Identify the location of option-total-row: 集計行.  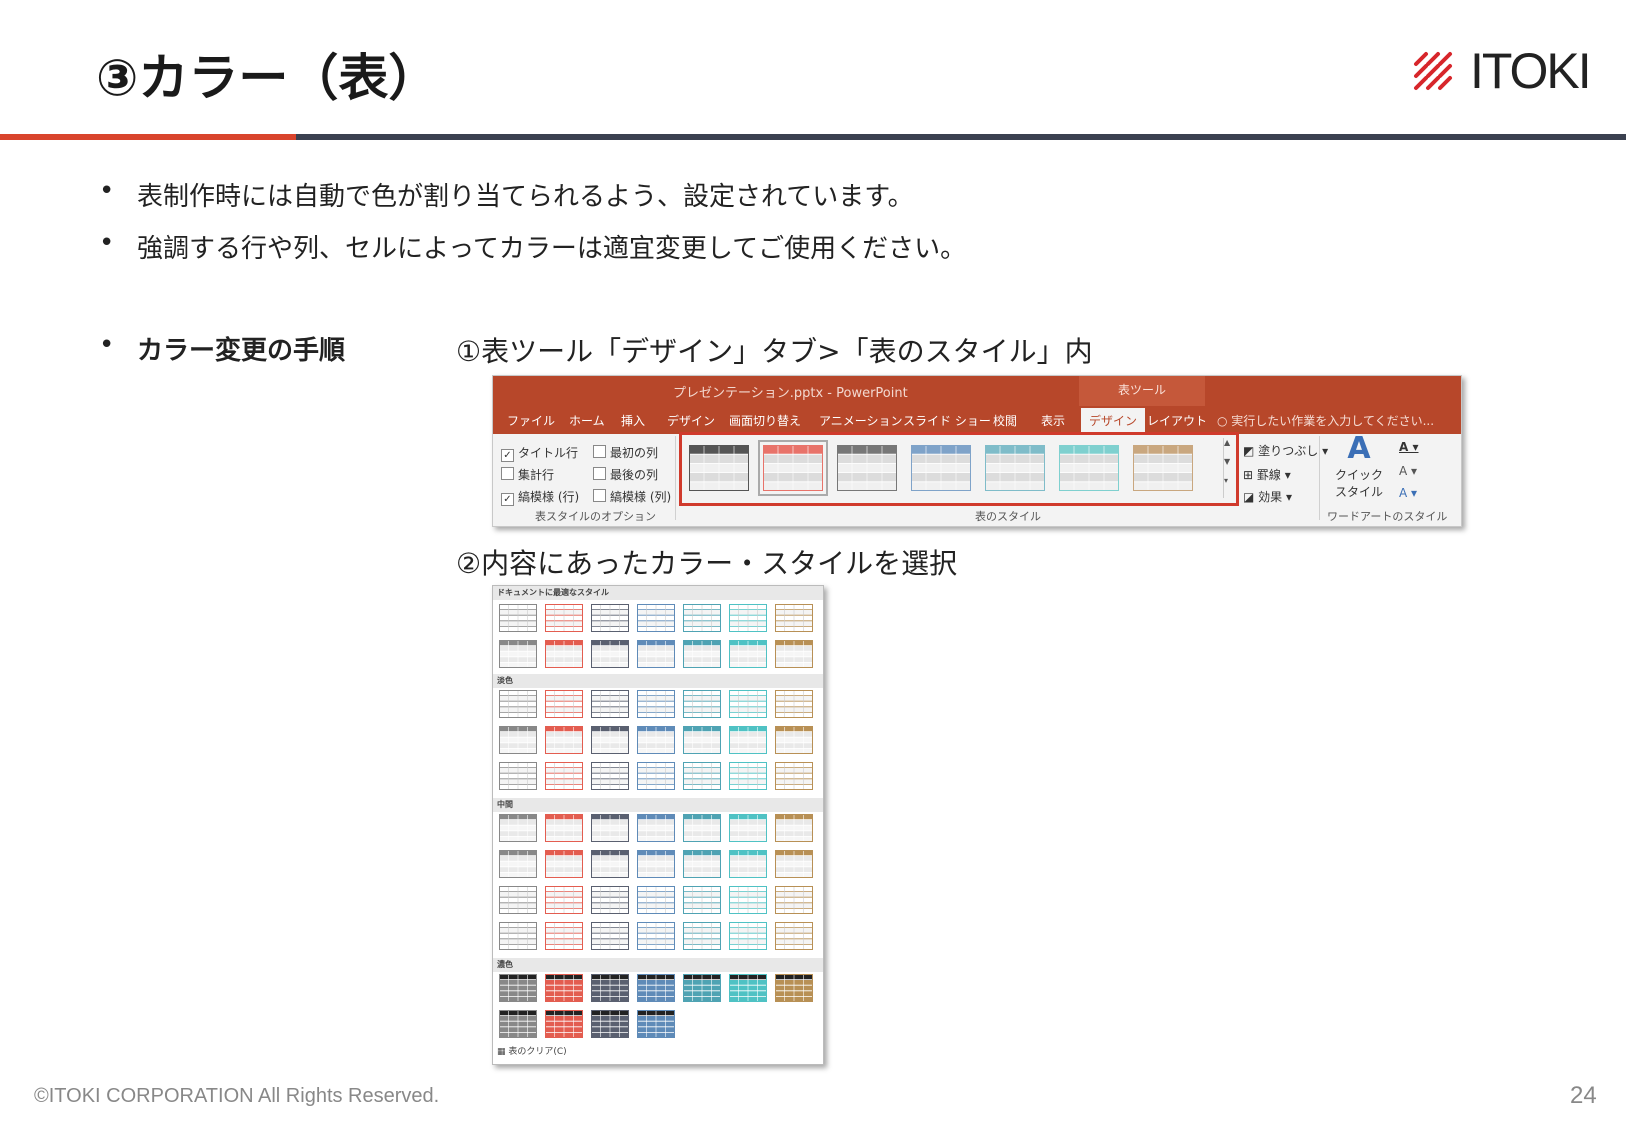
(527, 474).